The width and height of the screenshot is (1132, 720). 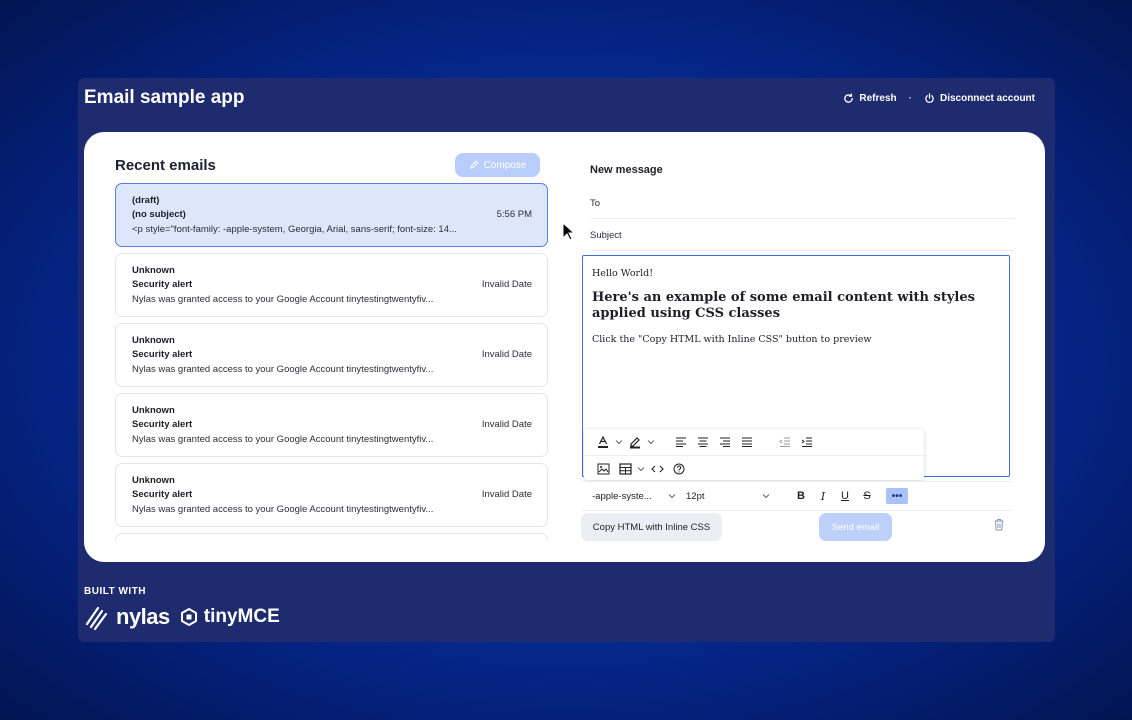 I want to click on copy-html-button: Copy HTML with Inline CSS, so click(x=651, y=527).